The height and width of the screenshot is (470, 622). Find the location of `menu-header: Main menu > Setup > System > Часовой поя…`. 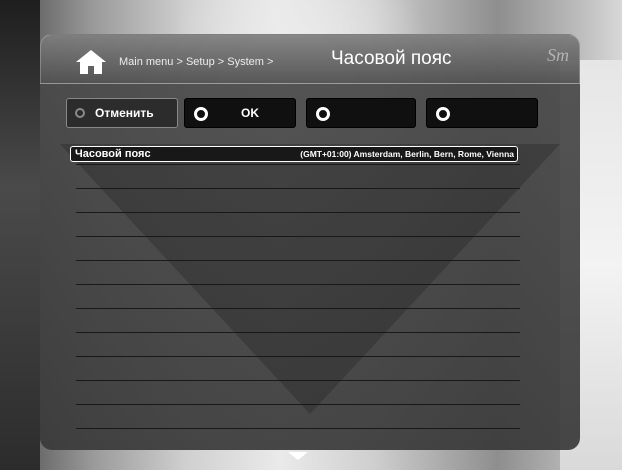

menu-header: Main menu > Setup > System > Часовой поя… is located at coordinates (310, 59).